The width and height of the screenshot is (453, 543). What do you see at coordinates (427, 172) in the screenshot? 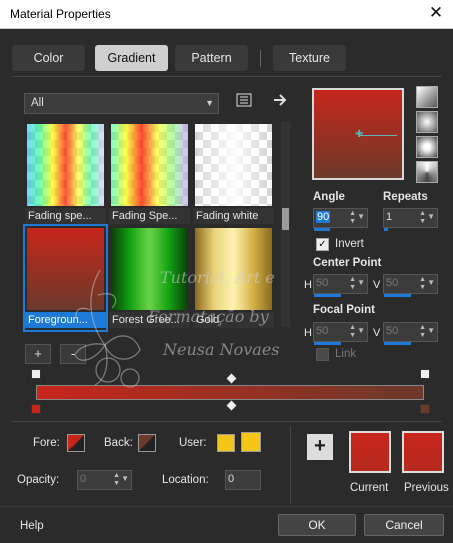
I see `sunburst-style-button` at bounding box center [427, 172].